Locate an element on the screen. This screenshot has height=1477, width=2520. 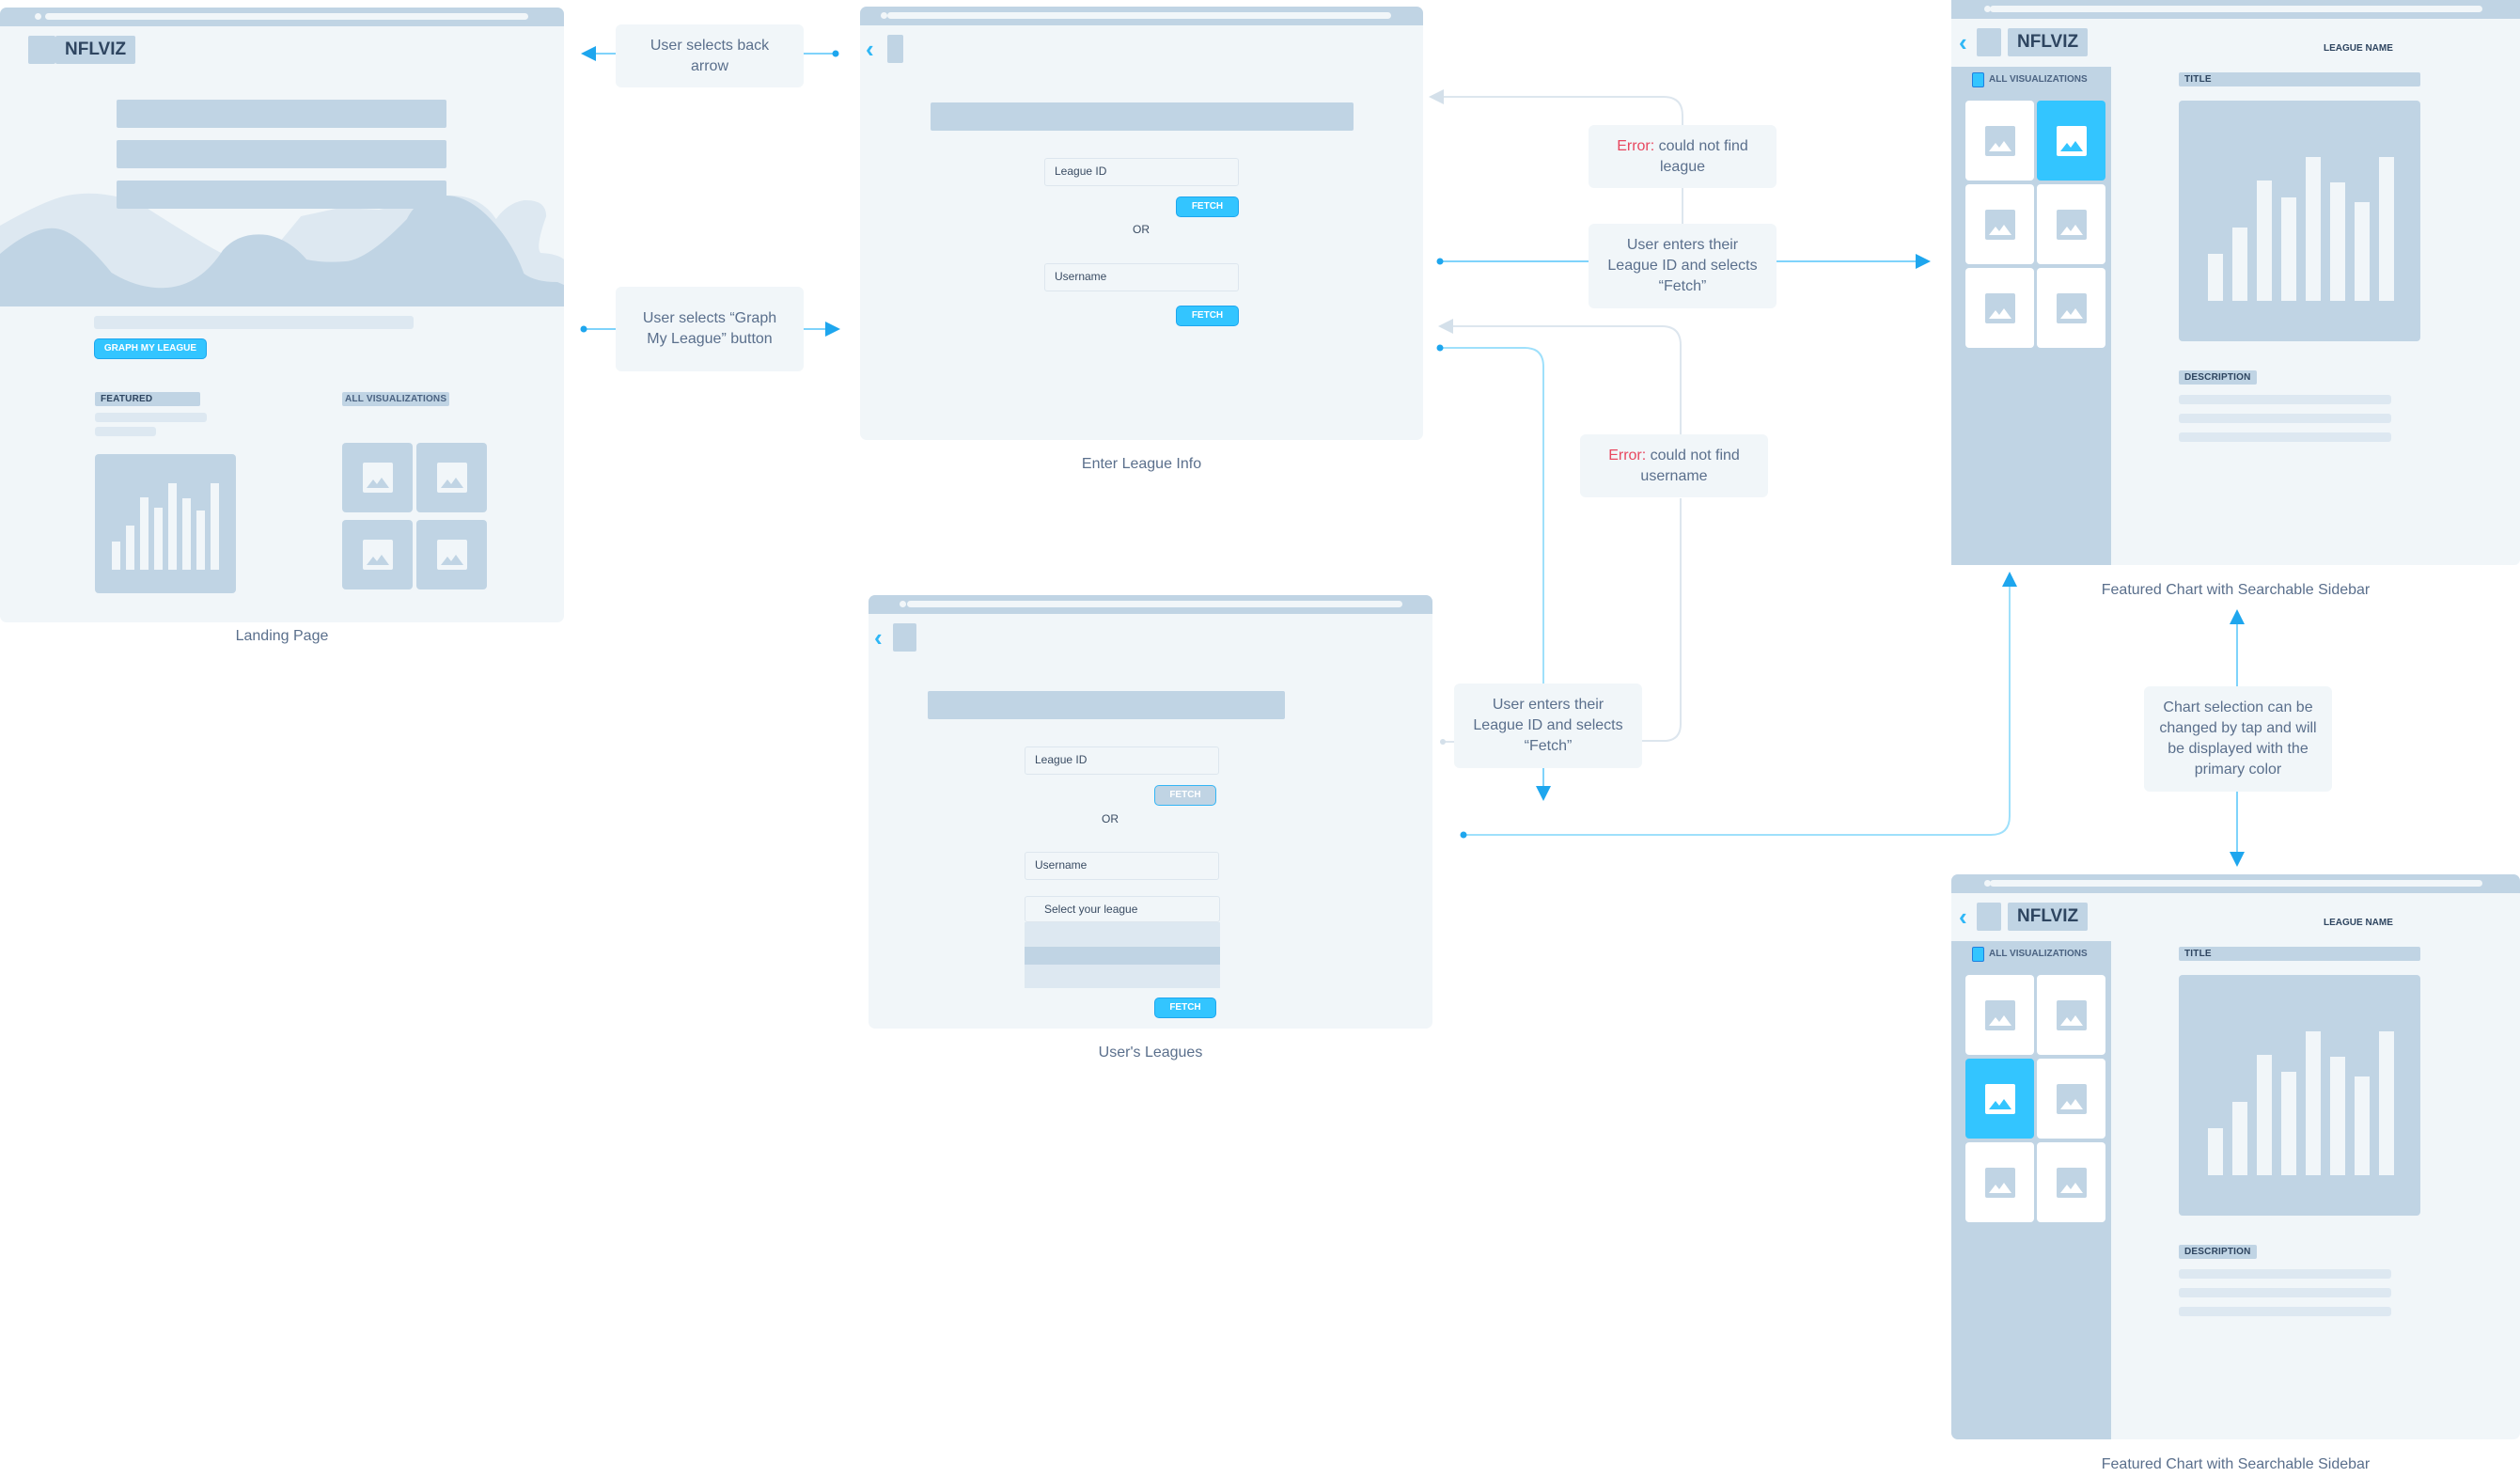
graph-my-league-button: GRAPH MY LEAGUE is located at coordinates (150, 348).